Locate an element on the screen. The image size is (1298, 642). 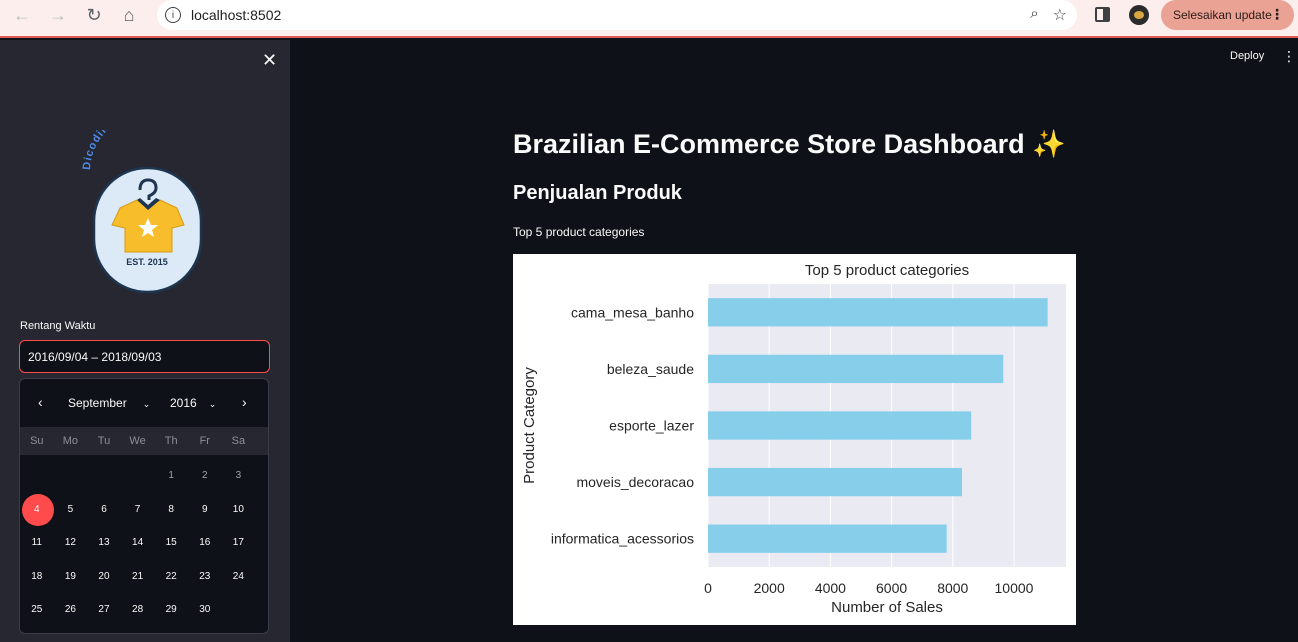
logo-est-text: EST. 2015 is located at coordinates (147, 262).